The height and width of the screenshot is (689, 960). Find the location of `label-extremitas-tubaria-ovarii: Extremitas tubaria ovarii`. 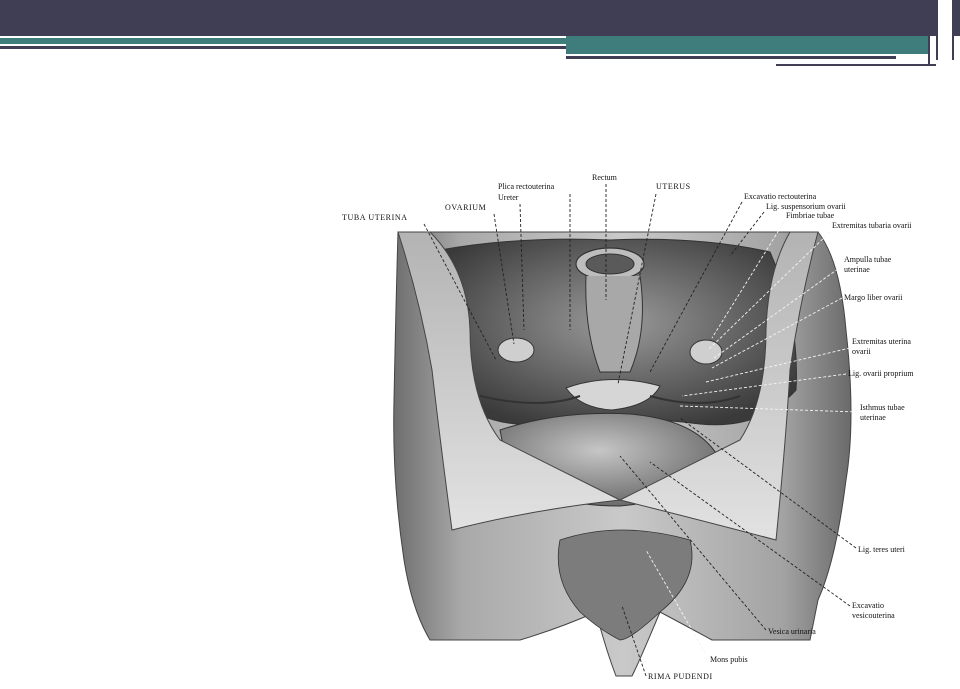

label-extremitas-tubaria-ovarii: Extremitas tubaria ovarii is located at coordinates (872, 225).